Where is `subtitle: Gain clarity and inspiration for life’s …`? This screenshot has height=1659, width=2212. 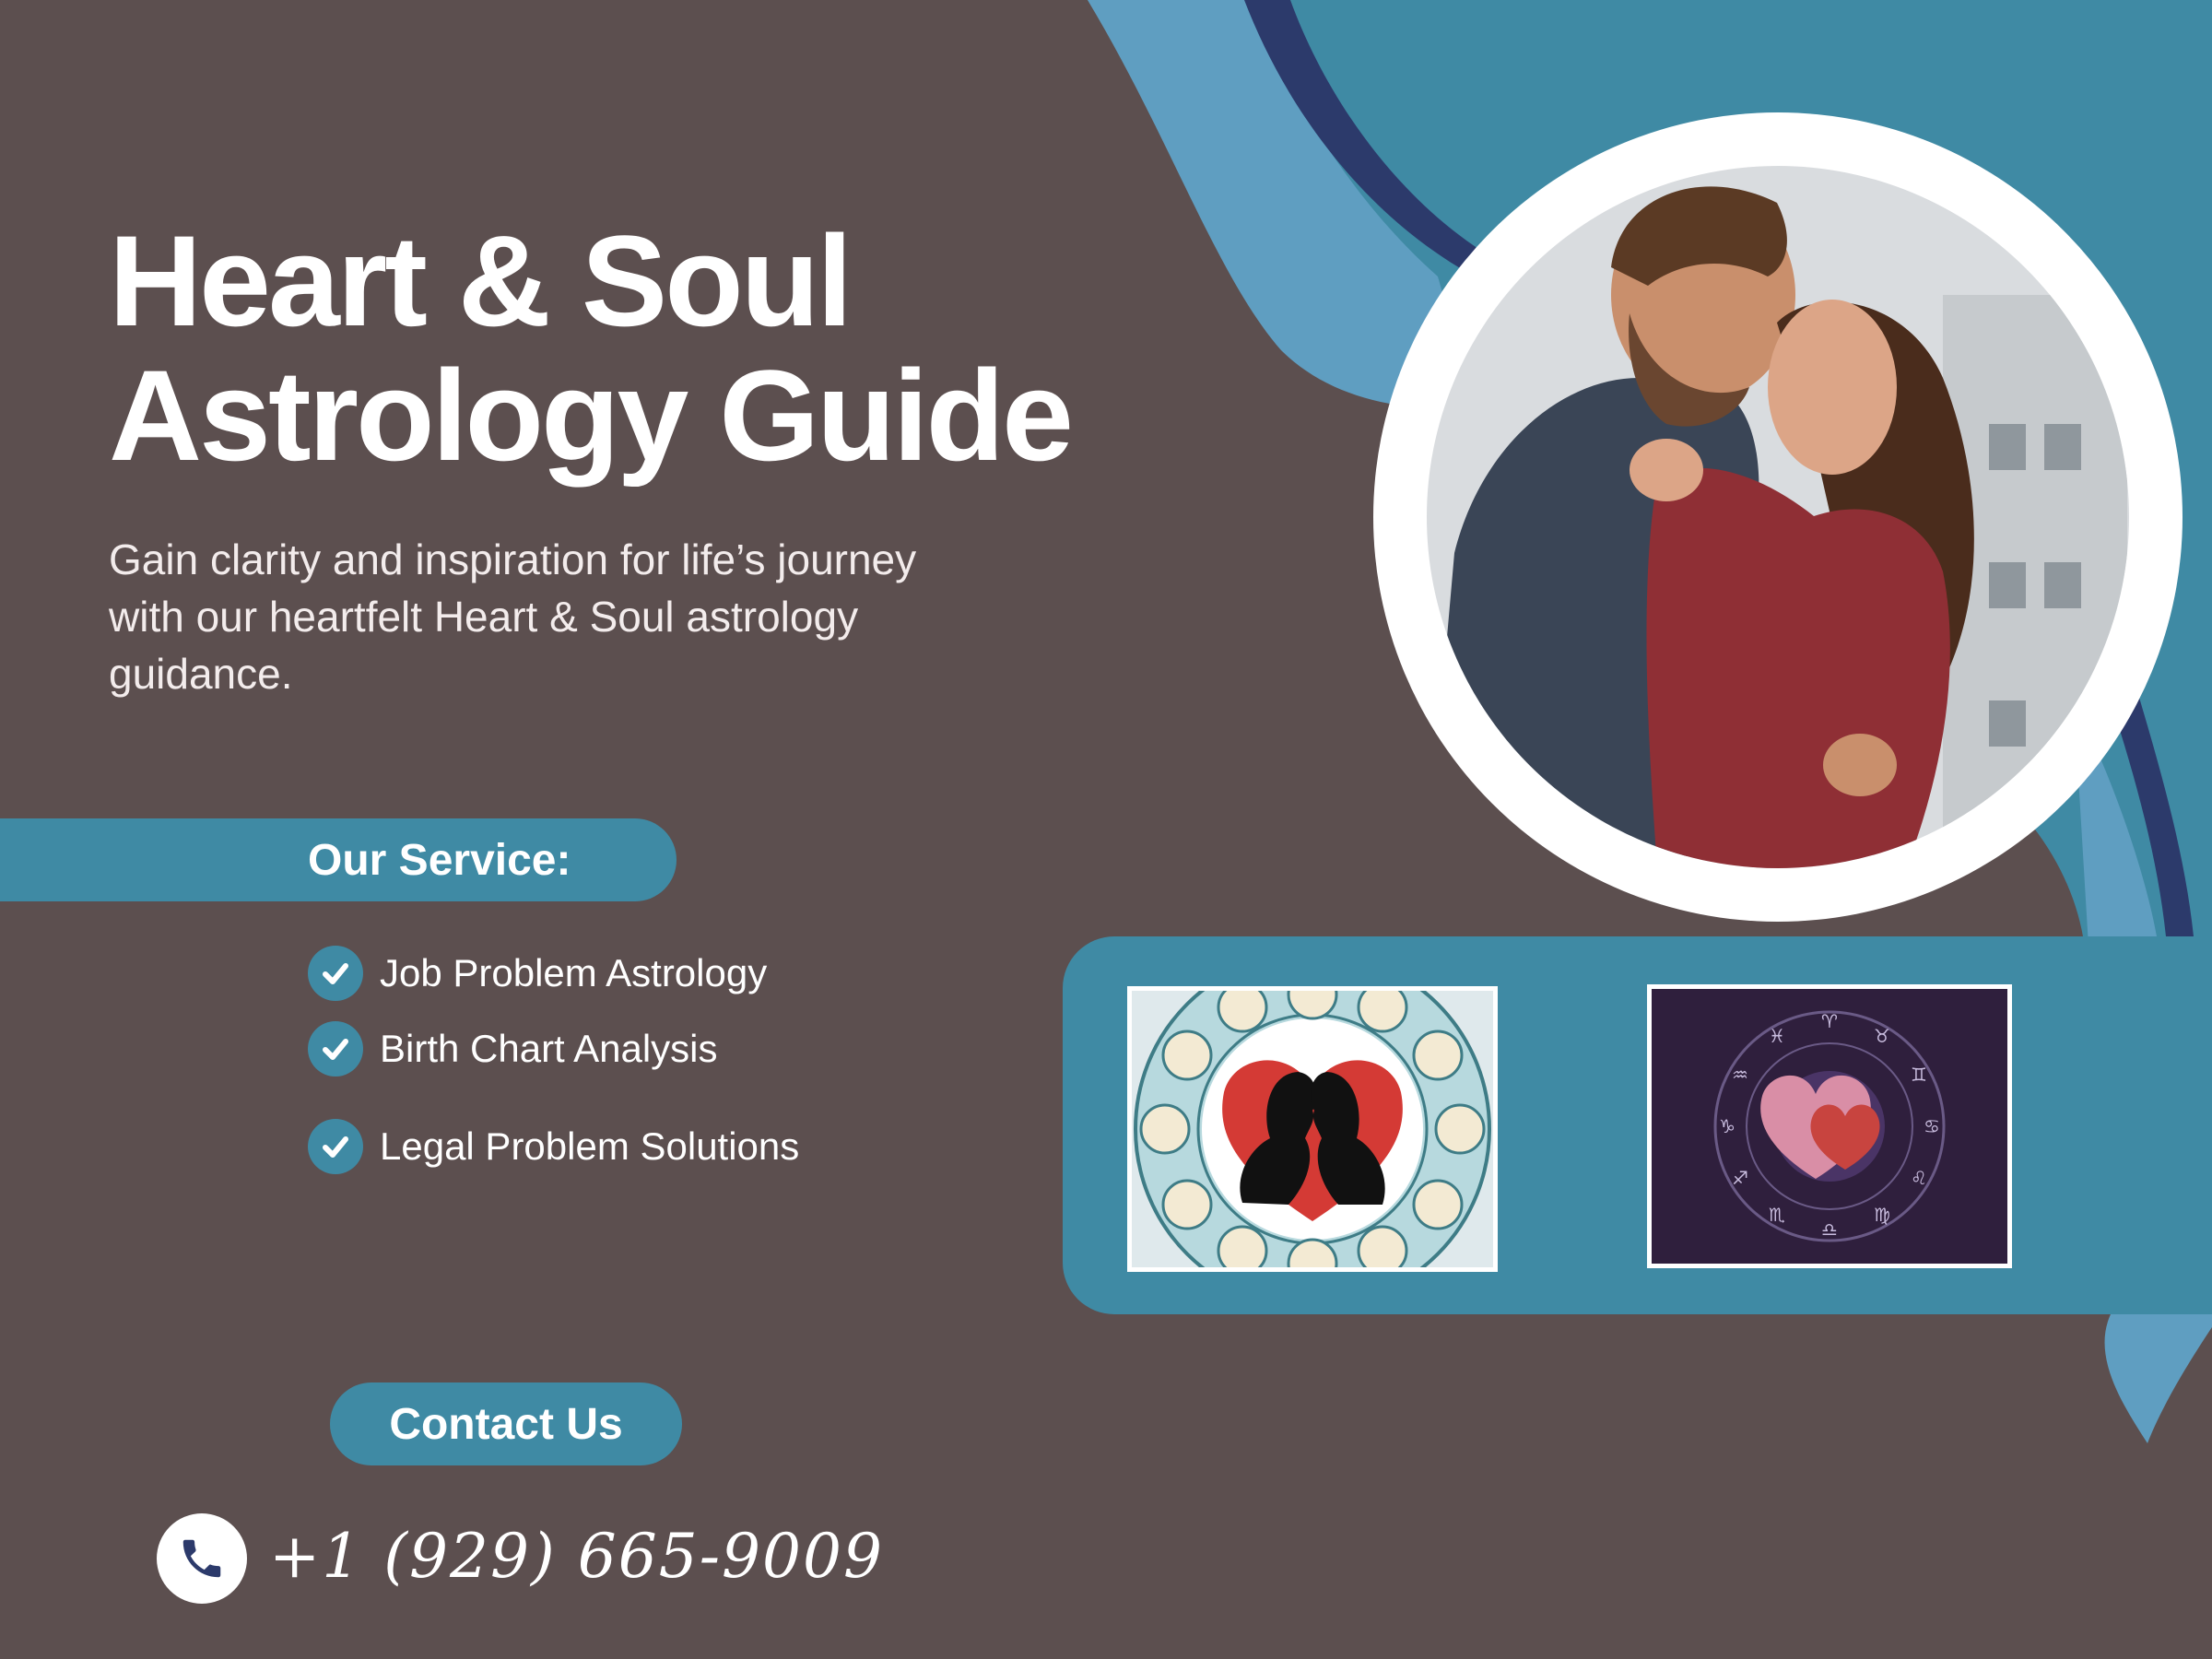
subtitle: Gain clarity and inspiration for life’s … is located at coordinates (513, 616).